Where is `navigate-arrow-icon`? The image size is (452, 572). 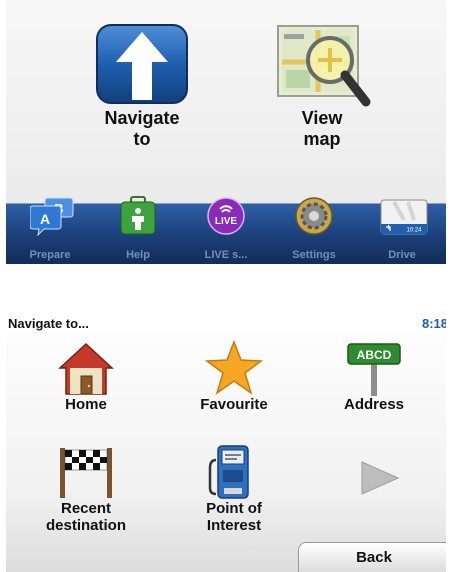 navigate-arrow-icon is located at coordinates (142, 64).